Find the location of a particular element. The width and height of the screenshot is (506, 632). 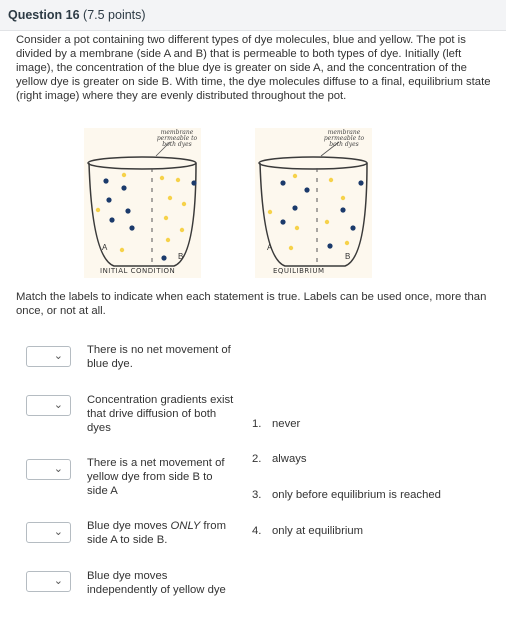

answer-label: only at equilibrium is located at coordinates (318, 531).